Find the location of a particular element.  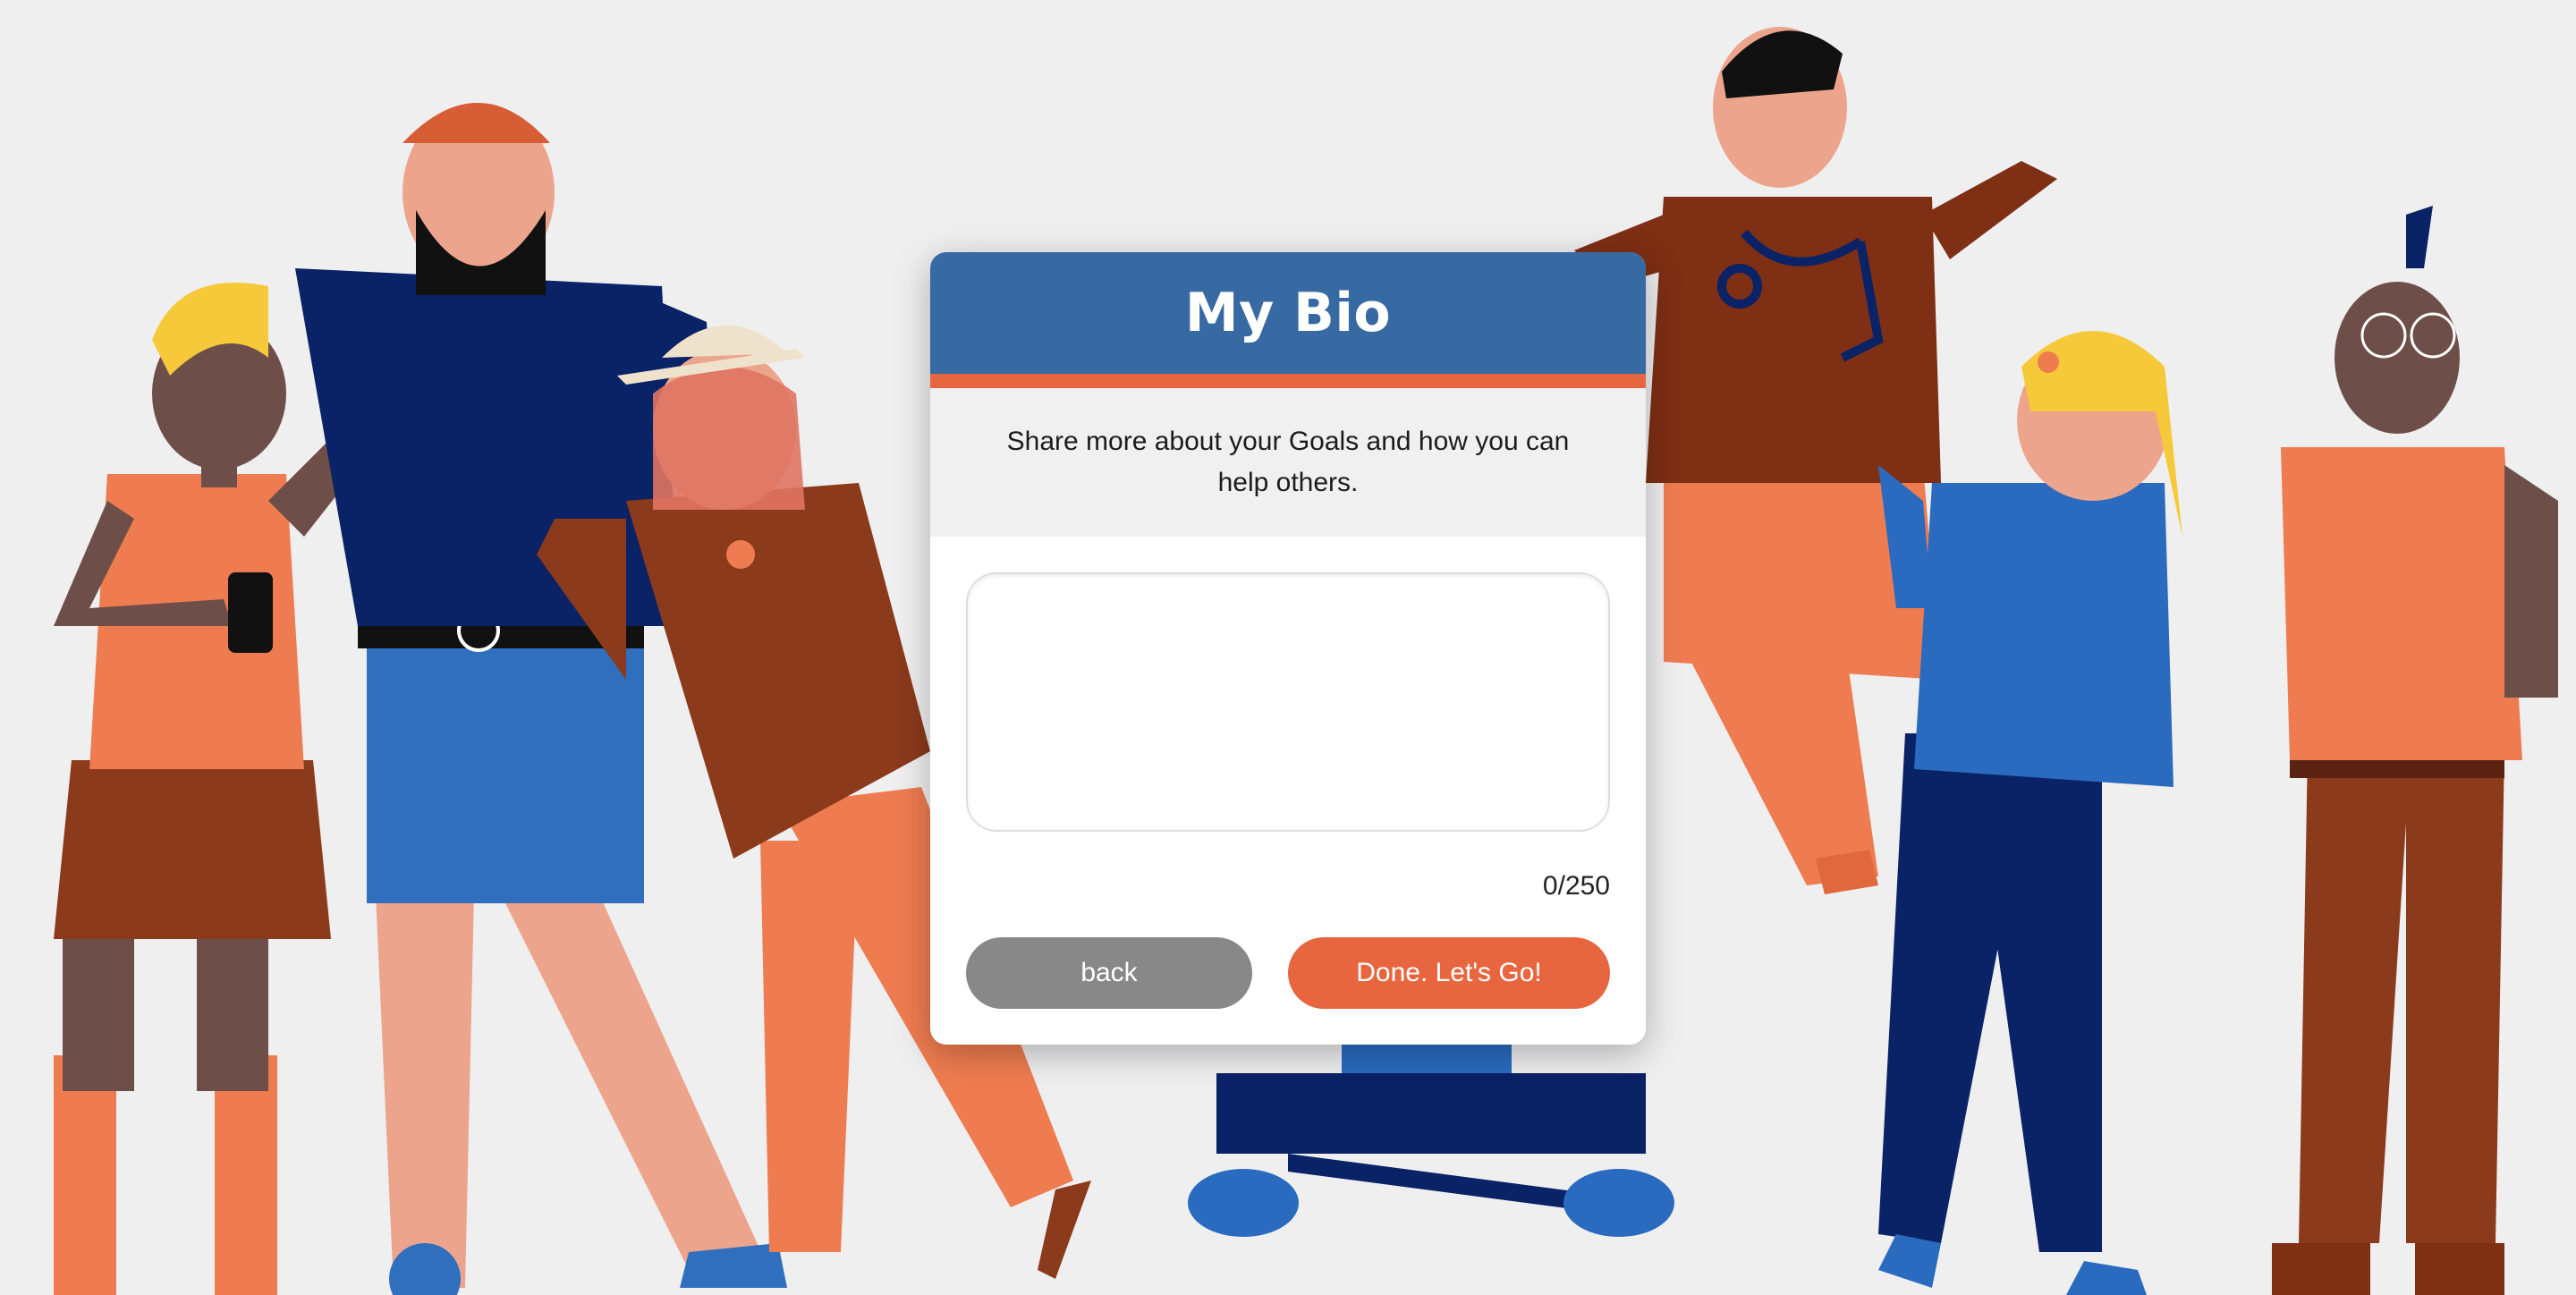

modal-header: My Bio is located at coordinates (1288, 313).